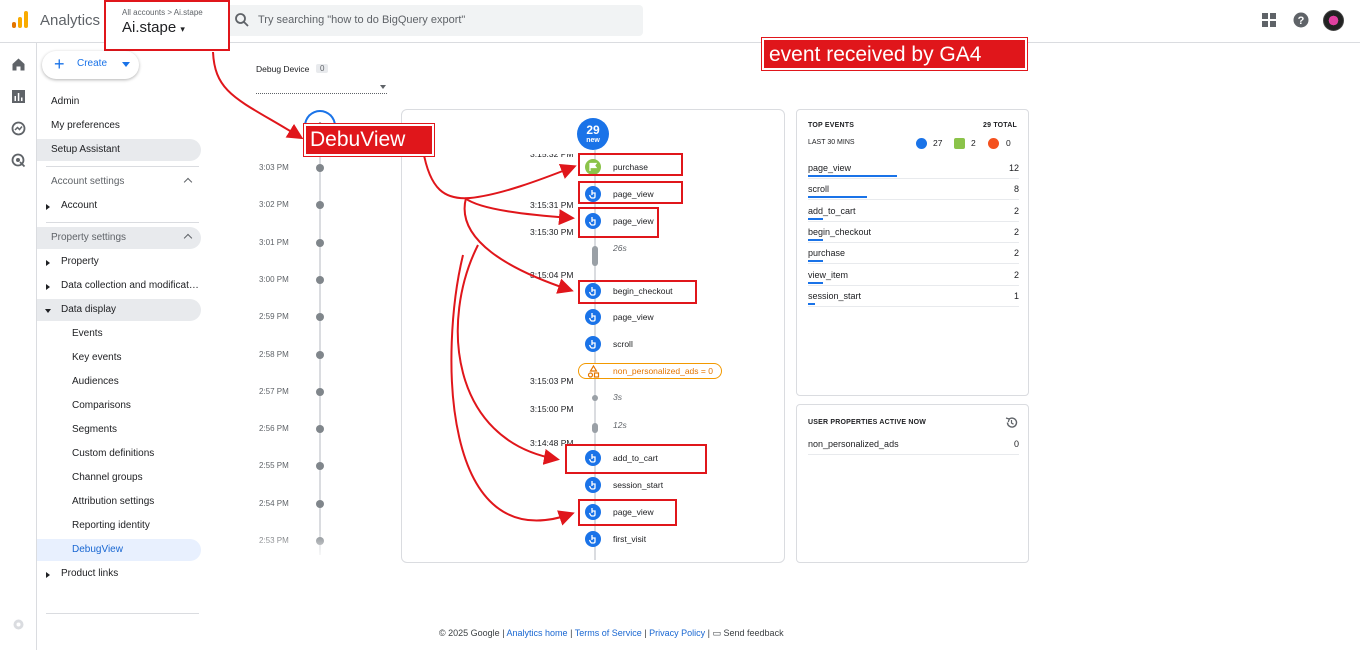  What do you see at coordinates (119, 550) in the screenshot?
I see `nav-debugview: DebugView` at bounding box center [119, 550].